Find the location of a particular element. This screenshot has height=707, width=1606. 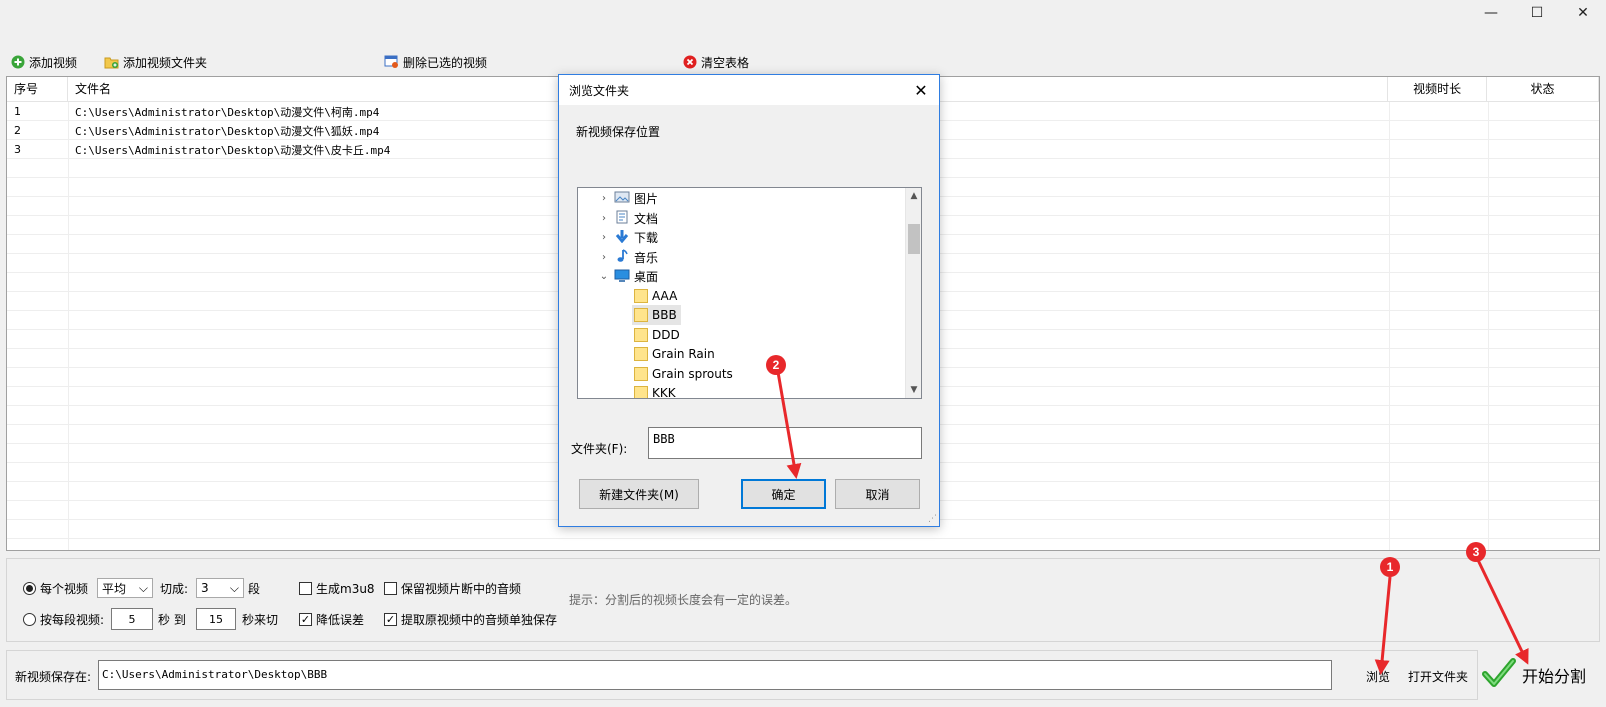

extract-audio-option: ✓ 提取原视频中的音频单独保存 is located at coordinates (470, 619).